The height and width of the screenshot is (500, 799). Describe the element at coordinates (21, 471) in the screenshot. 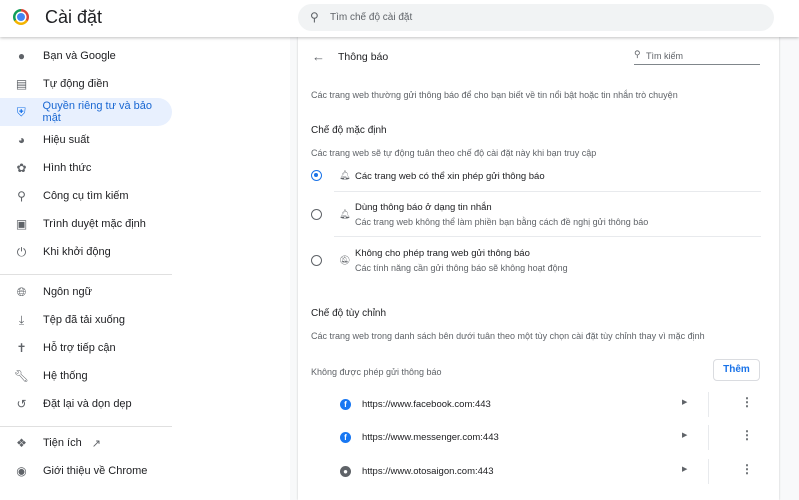

I see `chrome-icon: ◉` at that location.